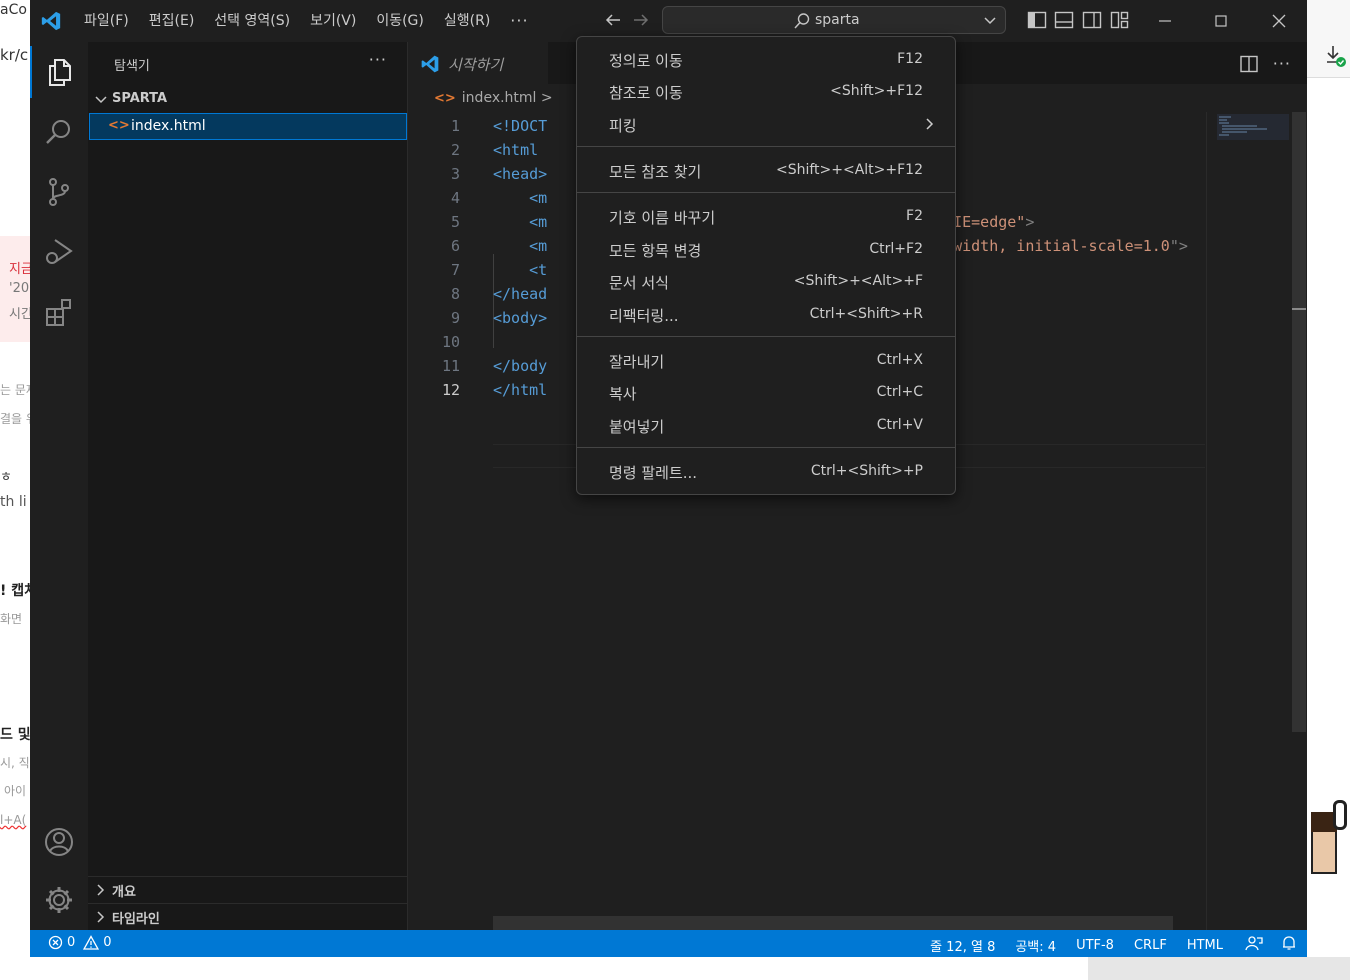  Describe the element at coordinates (641, 20) in the screenshot. I see `forward-arrow-icon` at that location.